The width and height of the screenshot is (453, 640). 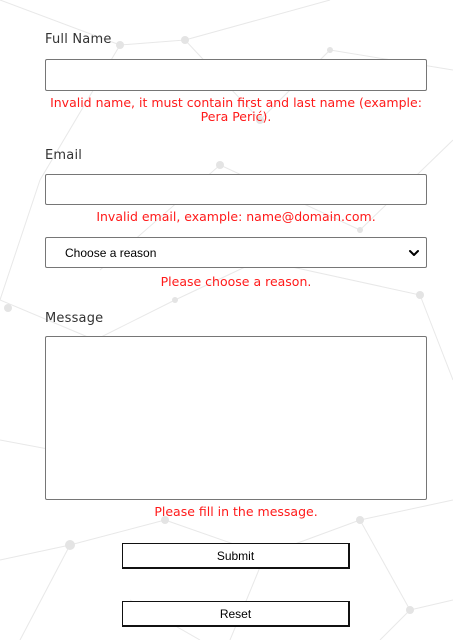 I want to click on submit-button: Submit, so click(x=236, y=556).